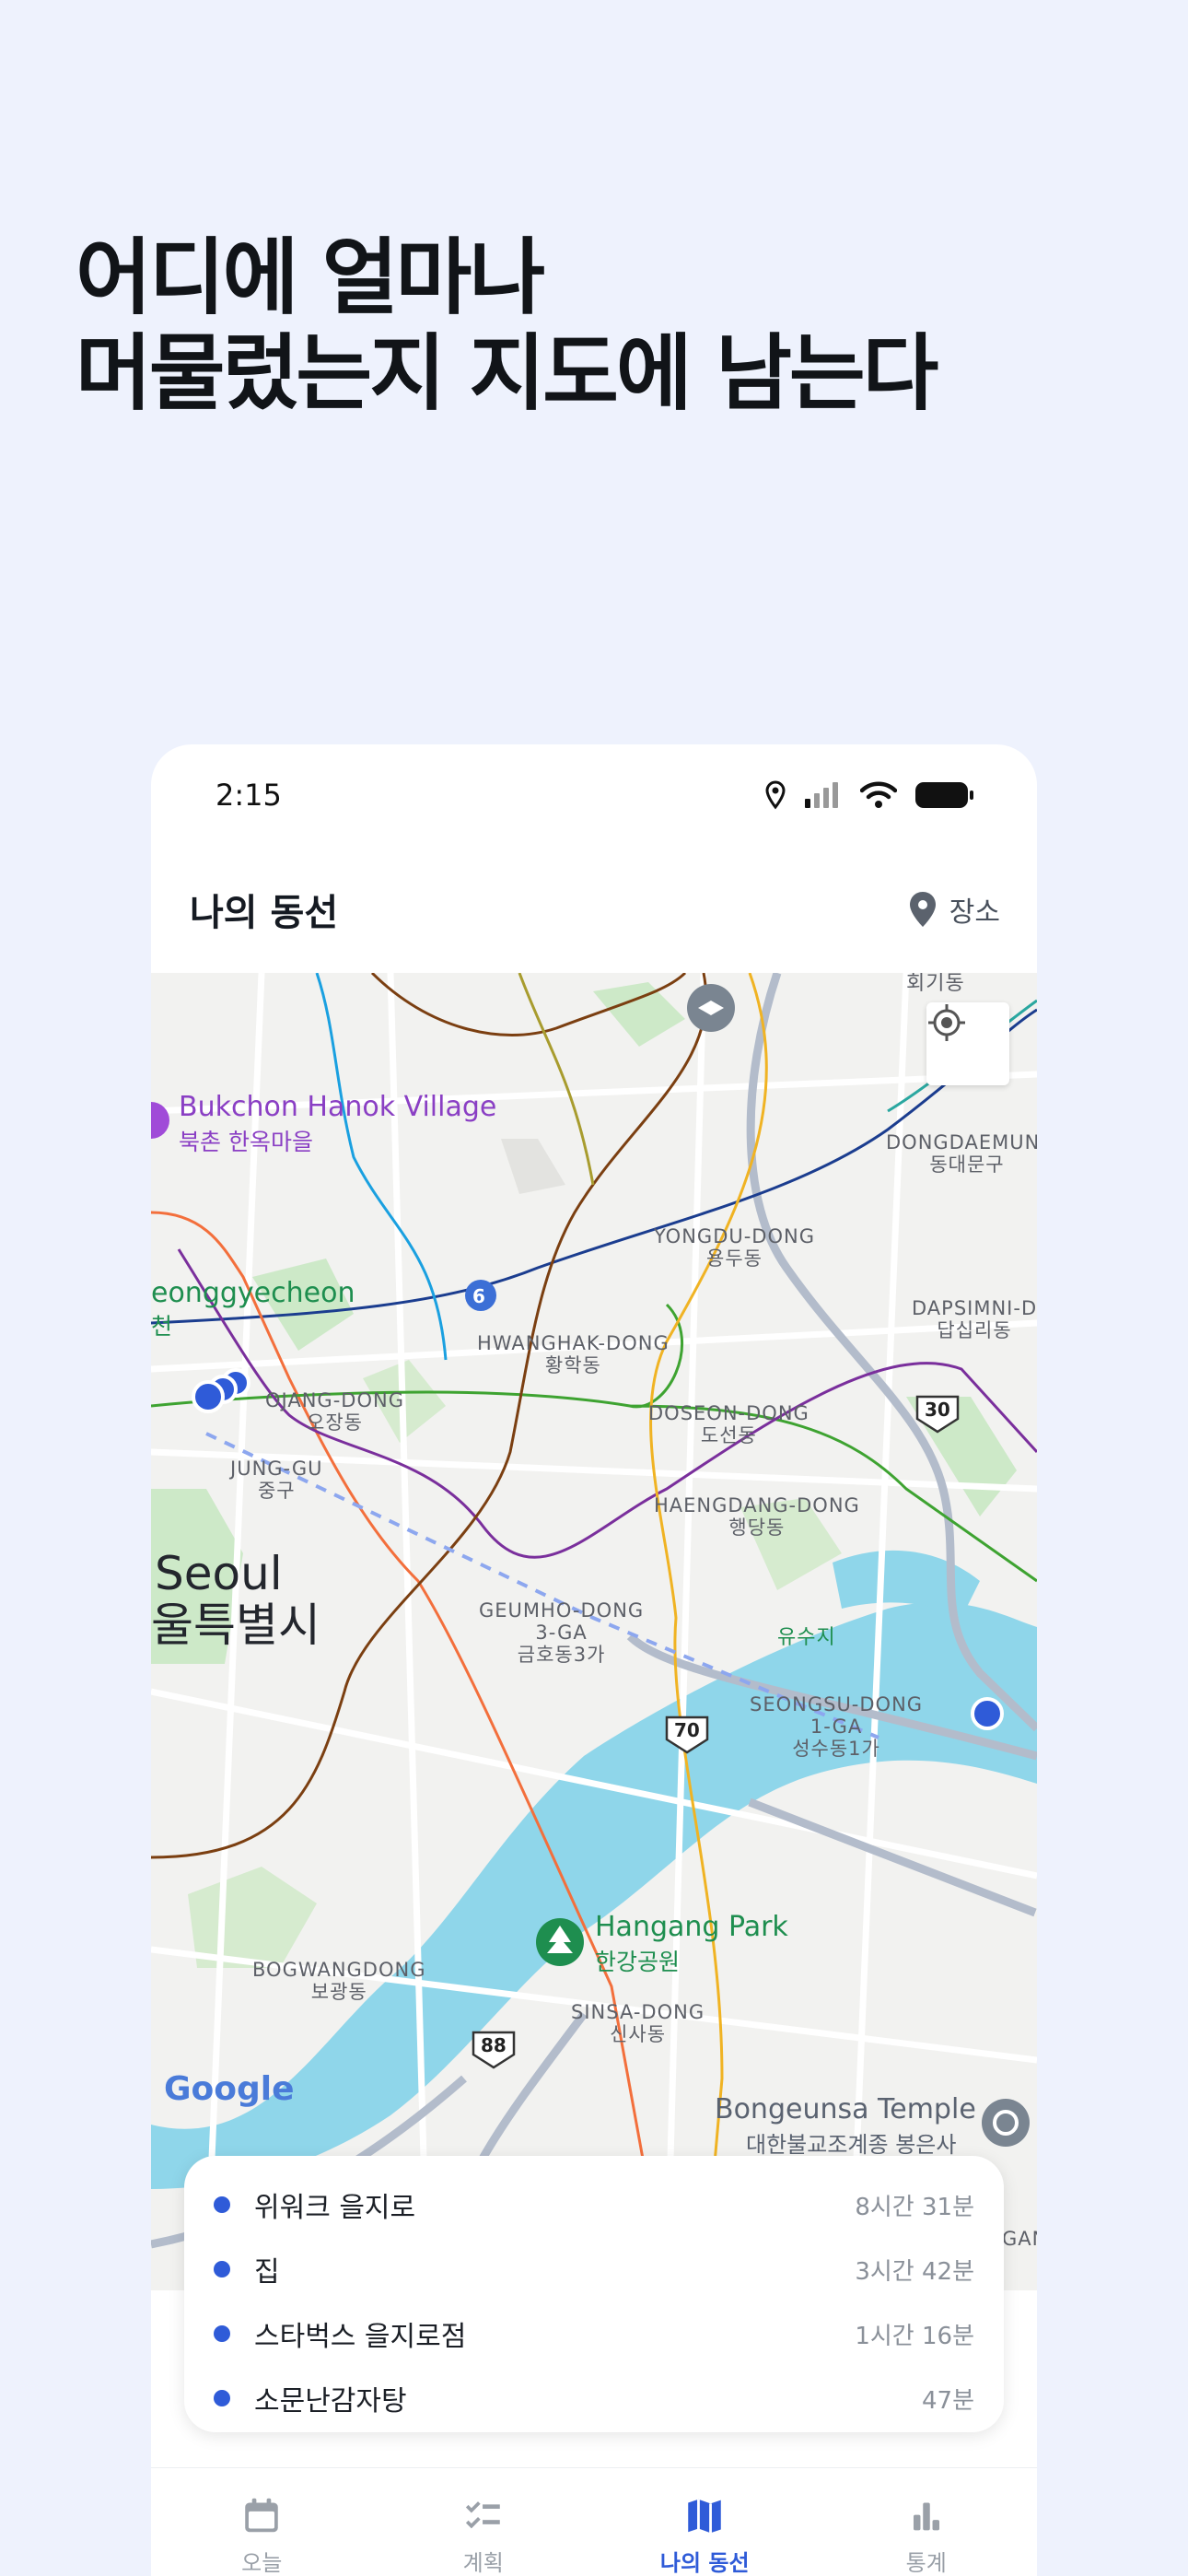 This screenshot has height=2576, width=1188. I want to click on map-label-bongeunsa-en: Bongeunsa Temple, so click(845, 2109).